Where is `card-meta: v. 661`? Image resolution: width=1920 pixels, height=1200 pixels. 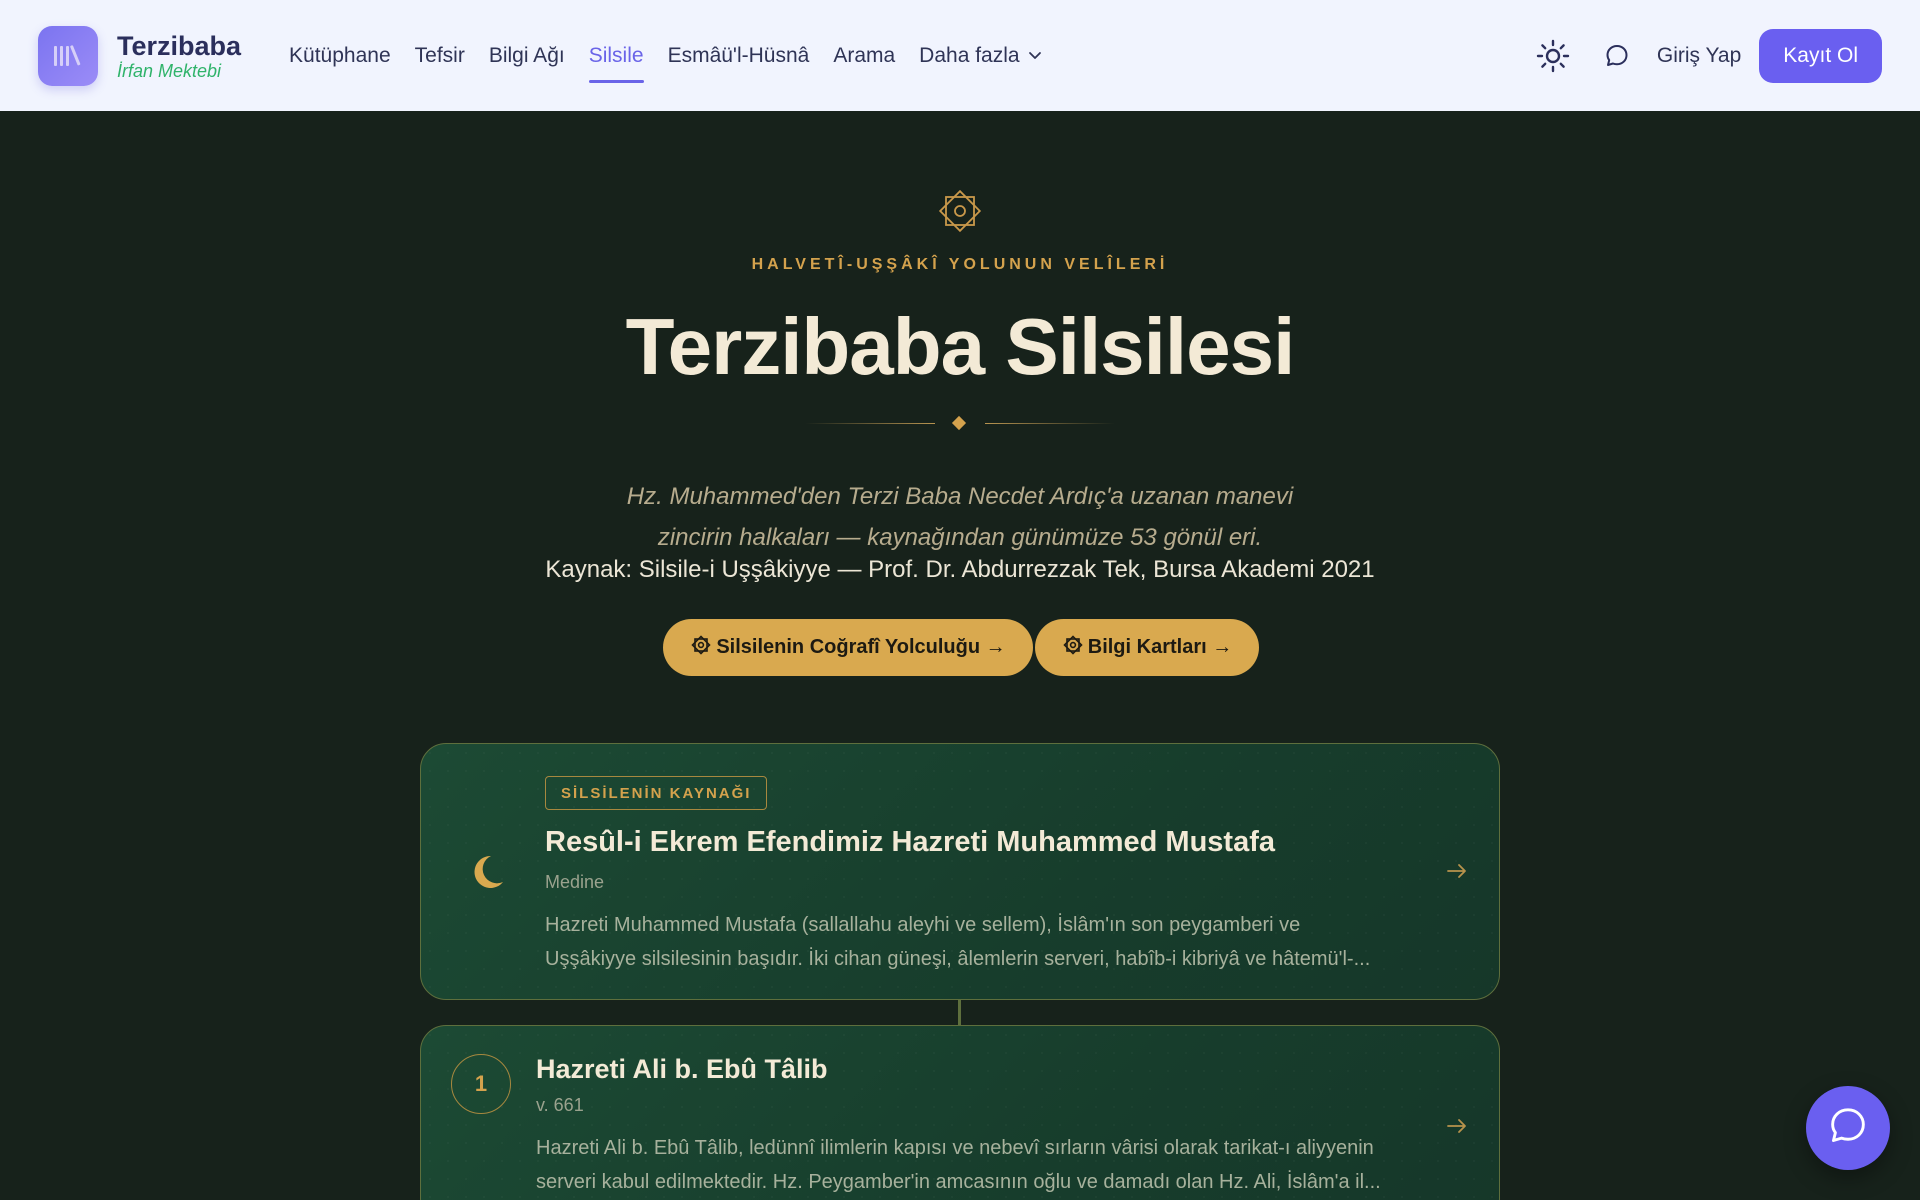 card-meta: v. 661 is located at coordinates (560, 1105).